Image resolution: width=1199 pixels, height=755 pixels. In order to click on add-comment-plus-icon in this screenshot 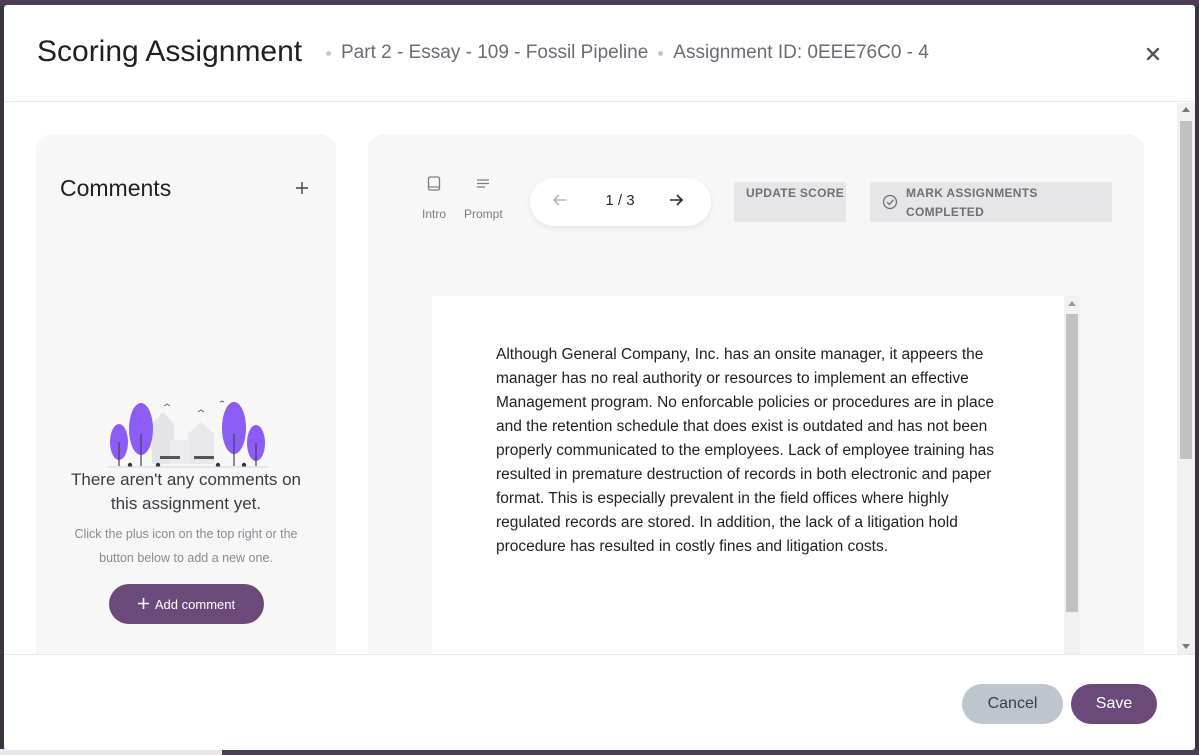, I will do `click(302, 188)`.